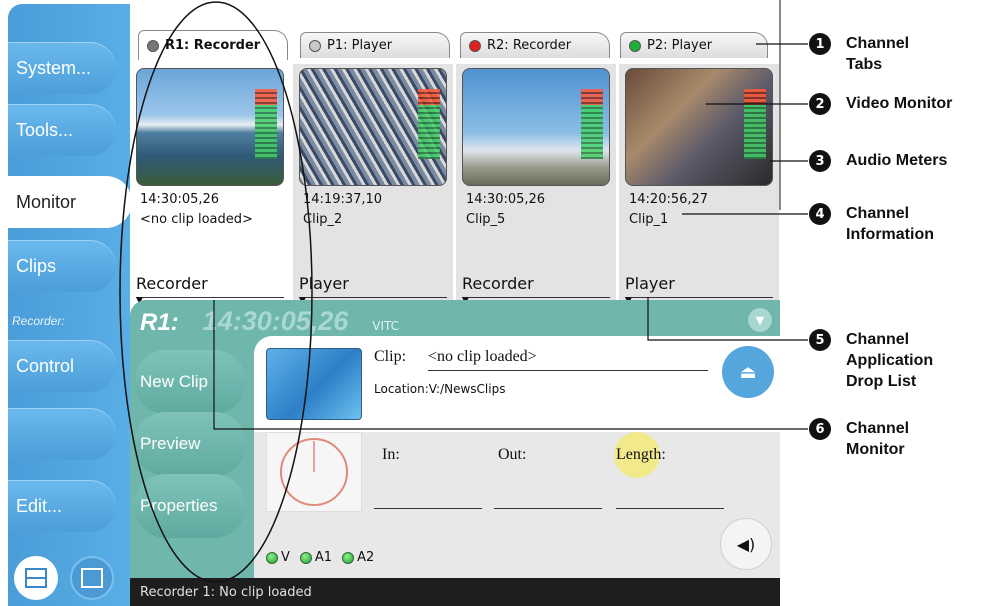  Describe the element at coordinates (889, 360) in the screenshot. I see `callout-application-drop-list: Channel Application Drop List` at that location.